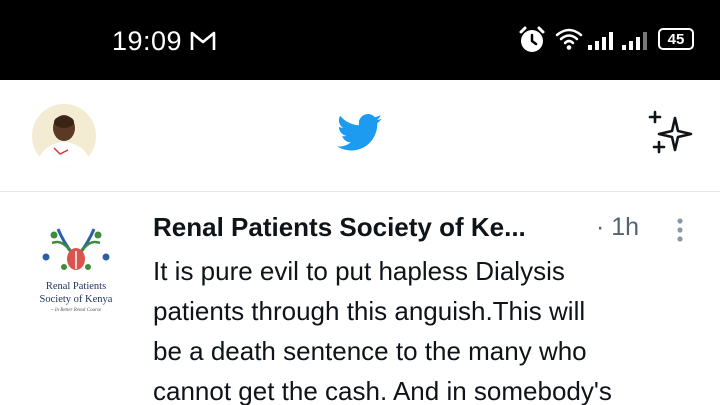 This screenshot has width=720, height=405. Describe the element at coordinates (369, 311) in the screenshot. I see `tweet-text-line: patients through this anguish.This will` at that location.